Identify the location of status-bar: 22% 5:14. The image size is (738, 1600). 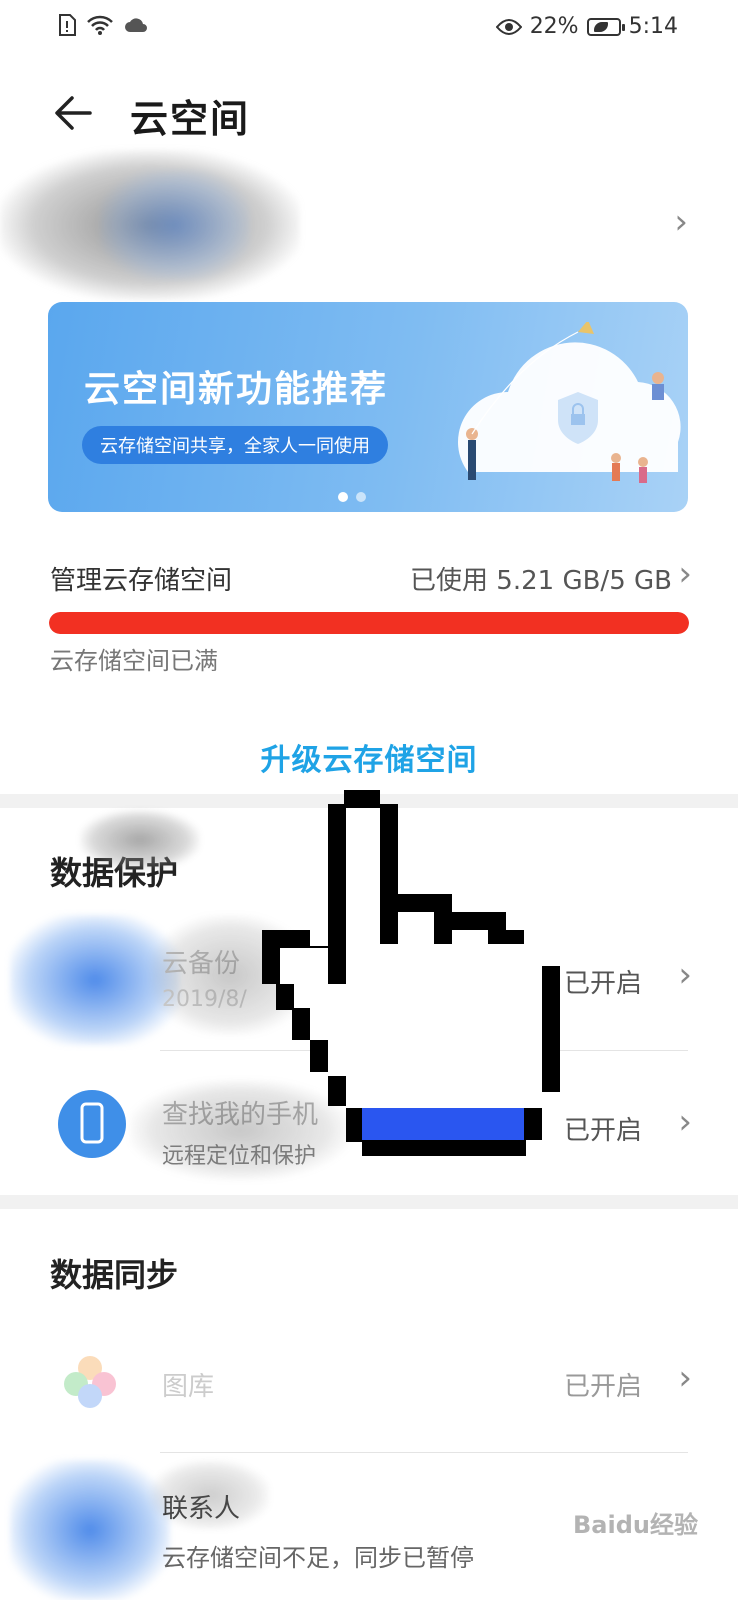
(369, 28).